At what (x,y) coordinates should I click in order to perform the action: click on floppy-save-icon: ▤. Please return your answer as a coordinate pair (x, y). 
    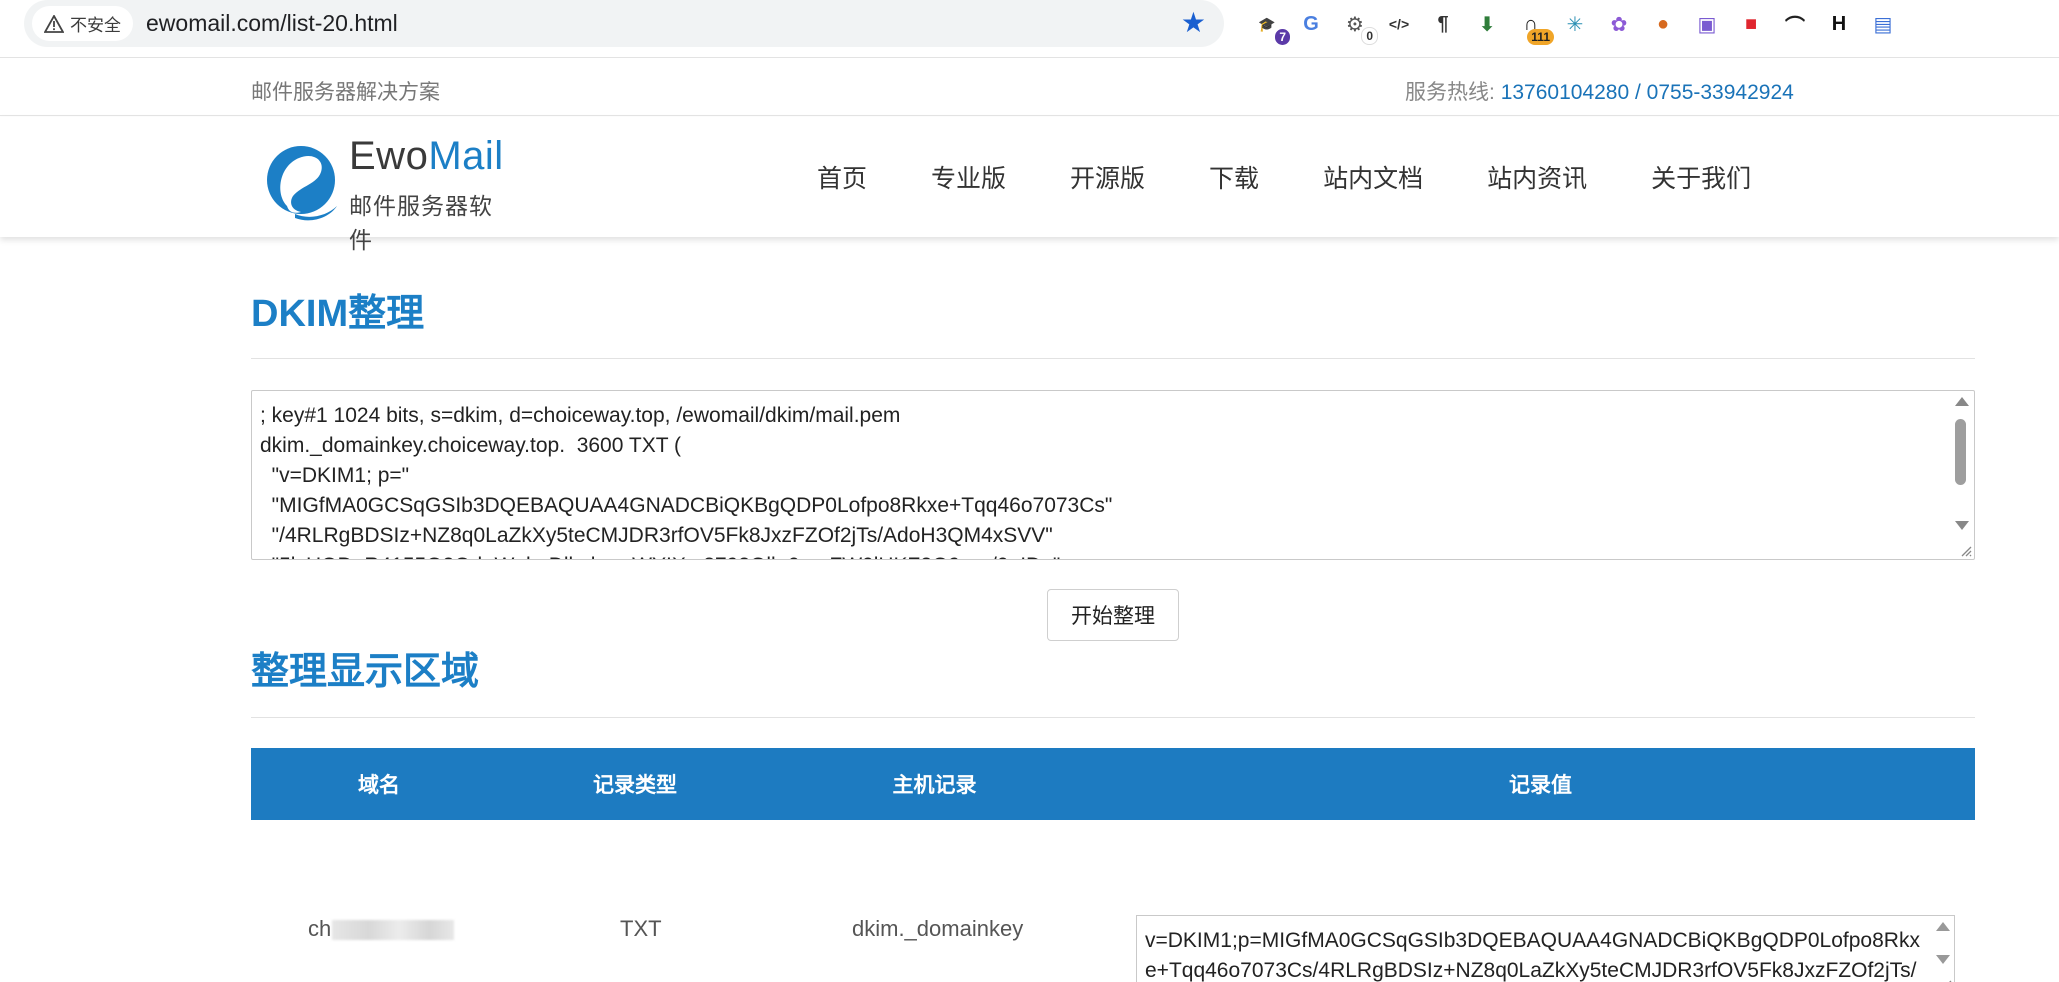
    Looking at the image, I should click on (1883, 24).